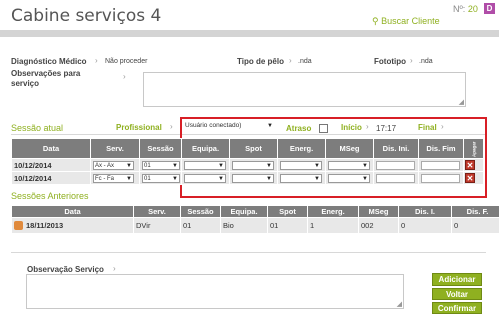 Image resolution: width=499 pixels, height=322 pixels. I want to click on search-client-label: Buscar Cliente, so click(410, 21).